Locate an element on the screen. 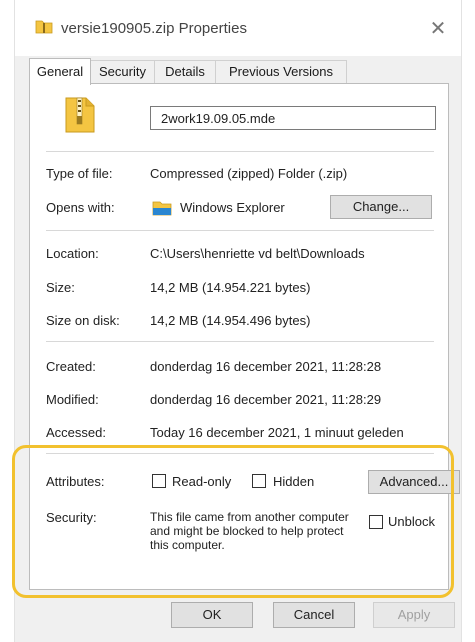 The image size is (475, 642). cancel-button: Cancel is located at coordinates (314, 615).